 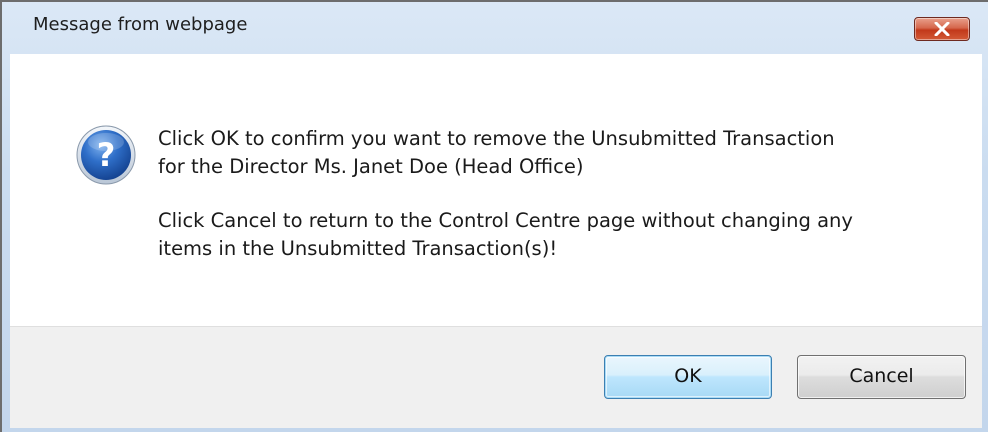 I want to click on question-icon: ?, so click(x=106, y=155).